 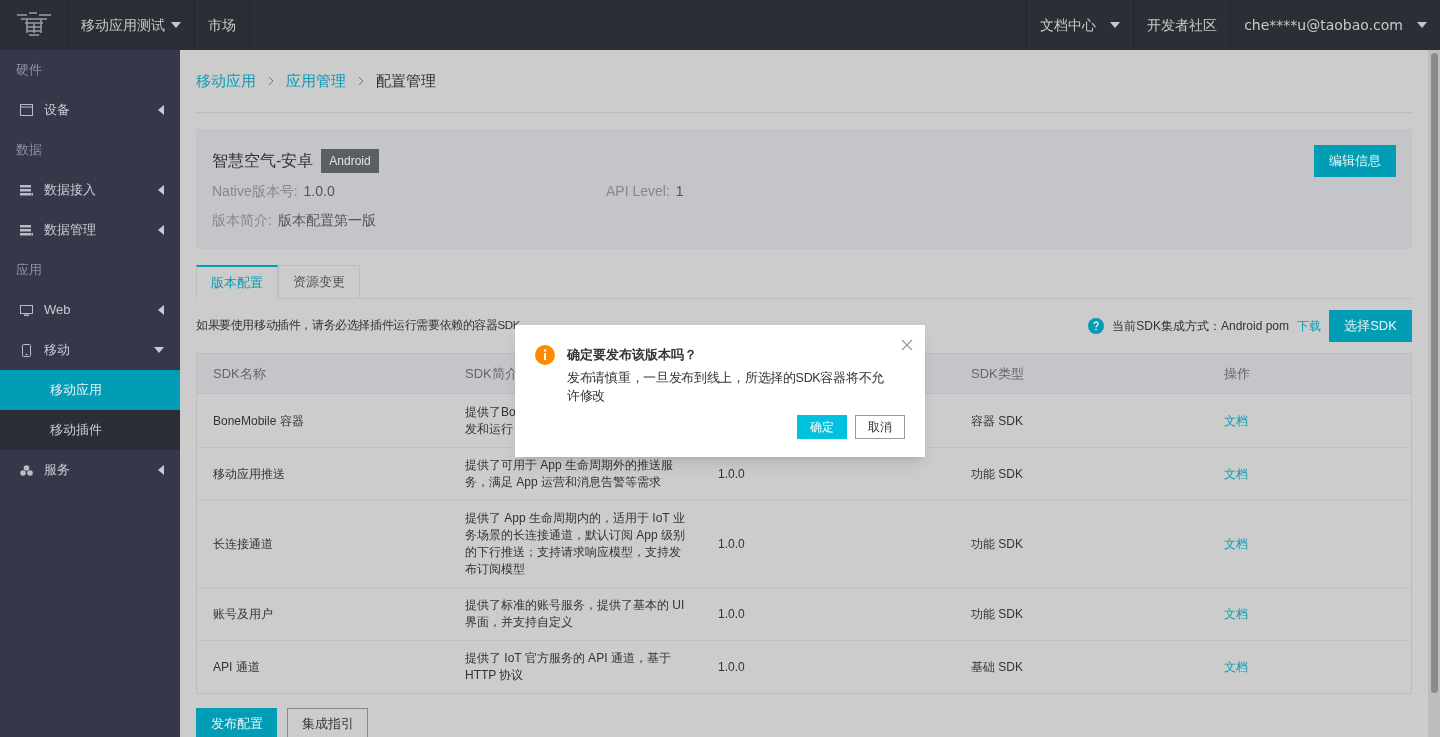 What do you see at coordinates (575, 544) in the screenshot?
I see `table-cell: 提供了 App 生命周期内的，适用于 IoT 业务场景的长连接通道，默认订阅 App 级别的下行推送；支持请求响应模型，支持发布订阅模型` at bounding box center [575, 544].